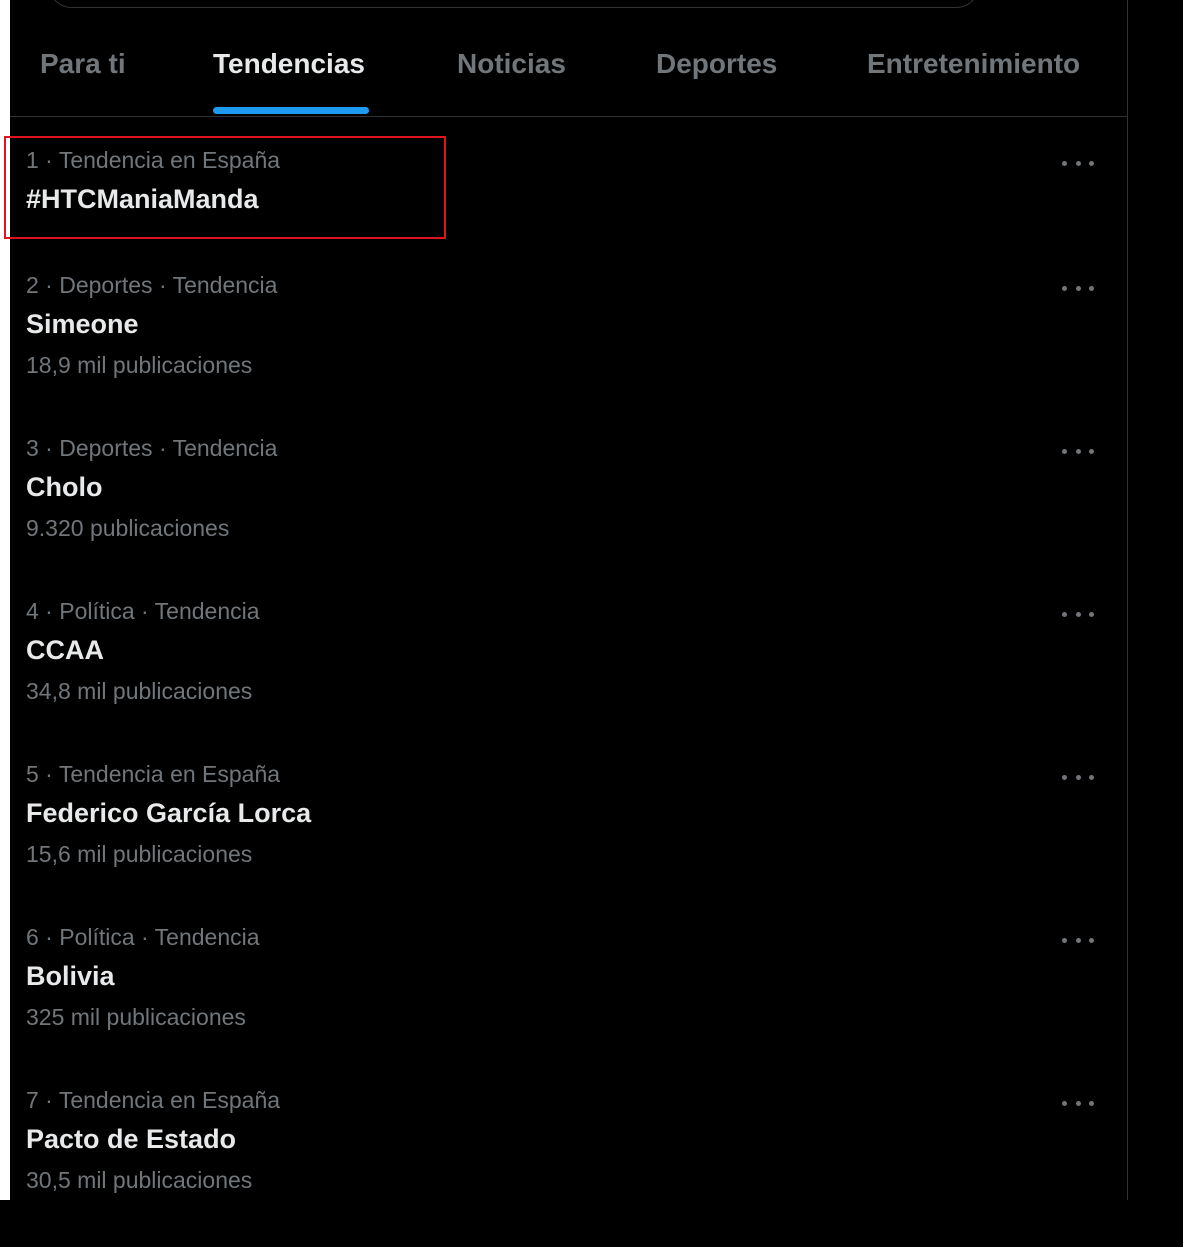  I want to click on tab-noticias: Noticias, so click(511, 64).